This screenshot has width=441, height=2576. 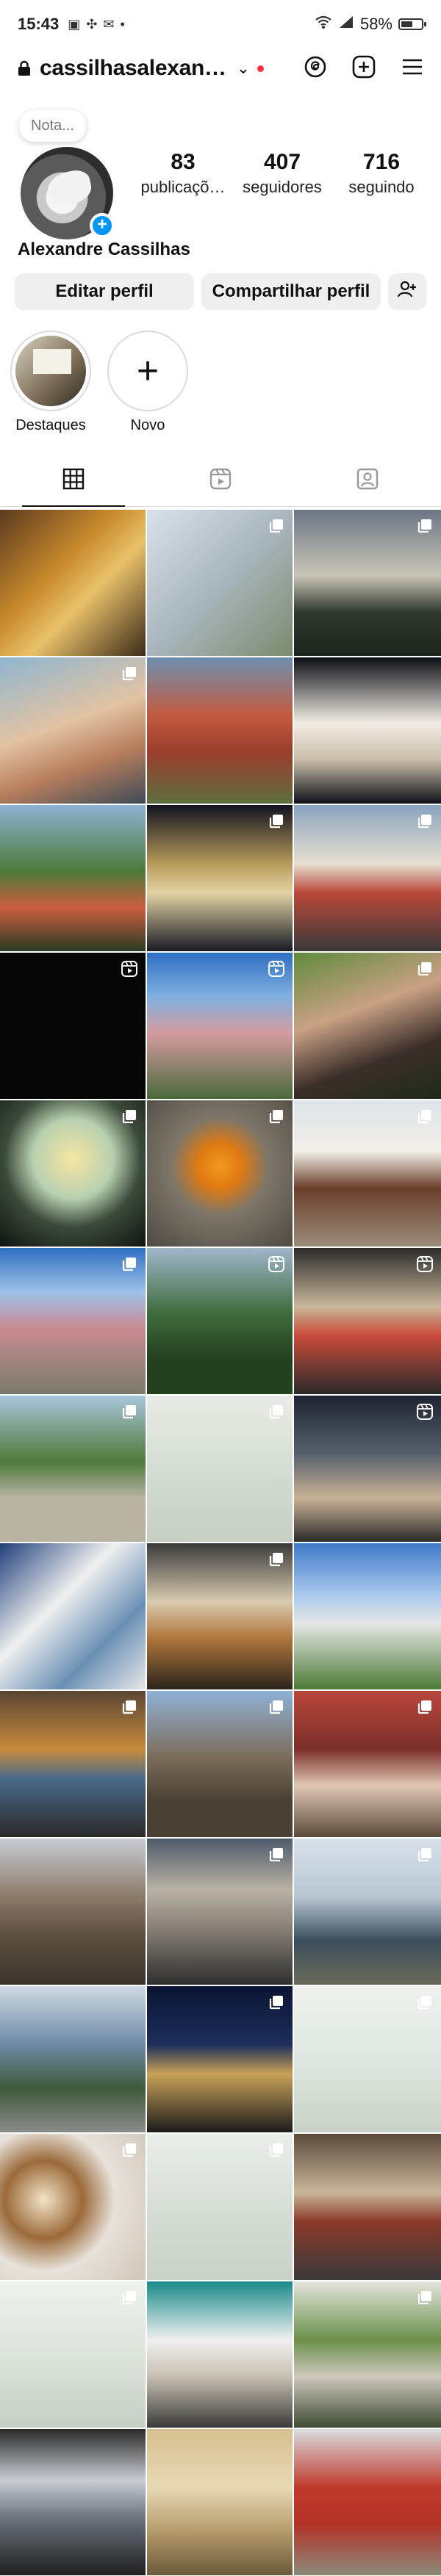 What do you see at coordinates (102, 226) in the screenshot?
I see `add-story-icon: +` at bounding box center [102, 226].